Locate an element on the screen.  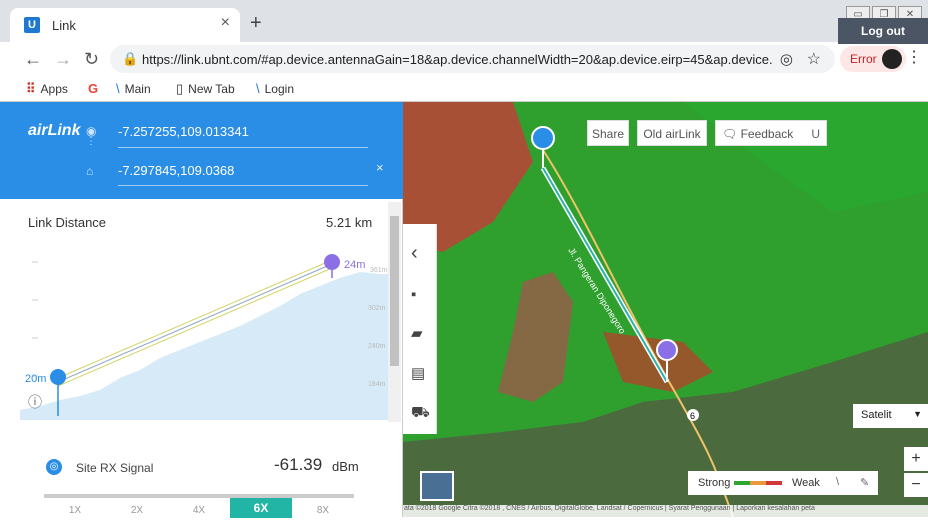
lock-icon: 🔒 is located at coordinates (130, 58).